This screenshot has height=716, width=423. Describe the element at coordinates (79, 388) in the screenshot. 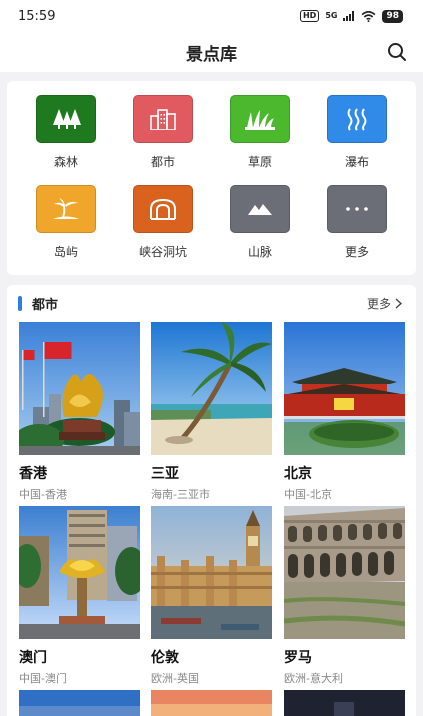

I see `hongkong-photo` at that location.